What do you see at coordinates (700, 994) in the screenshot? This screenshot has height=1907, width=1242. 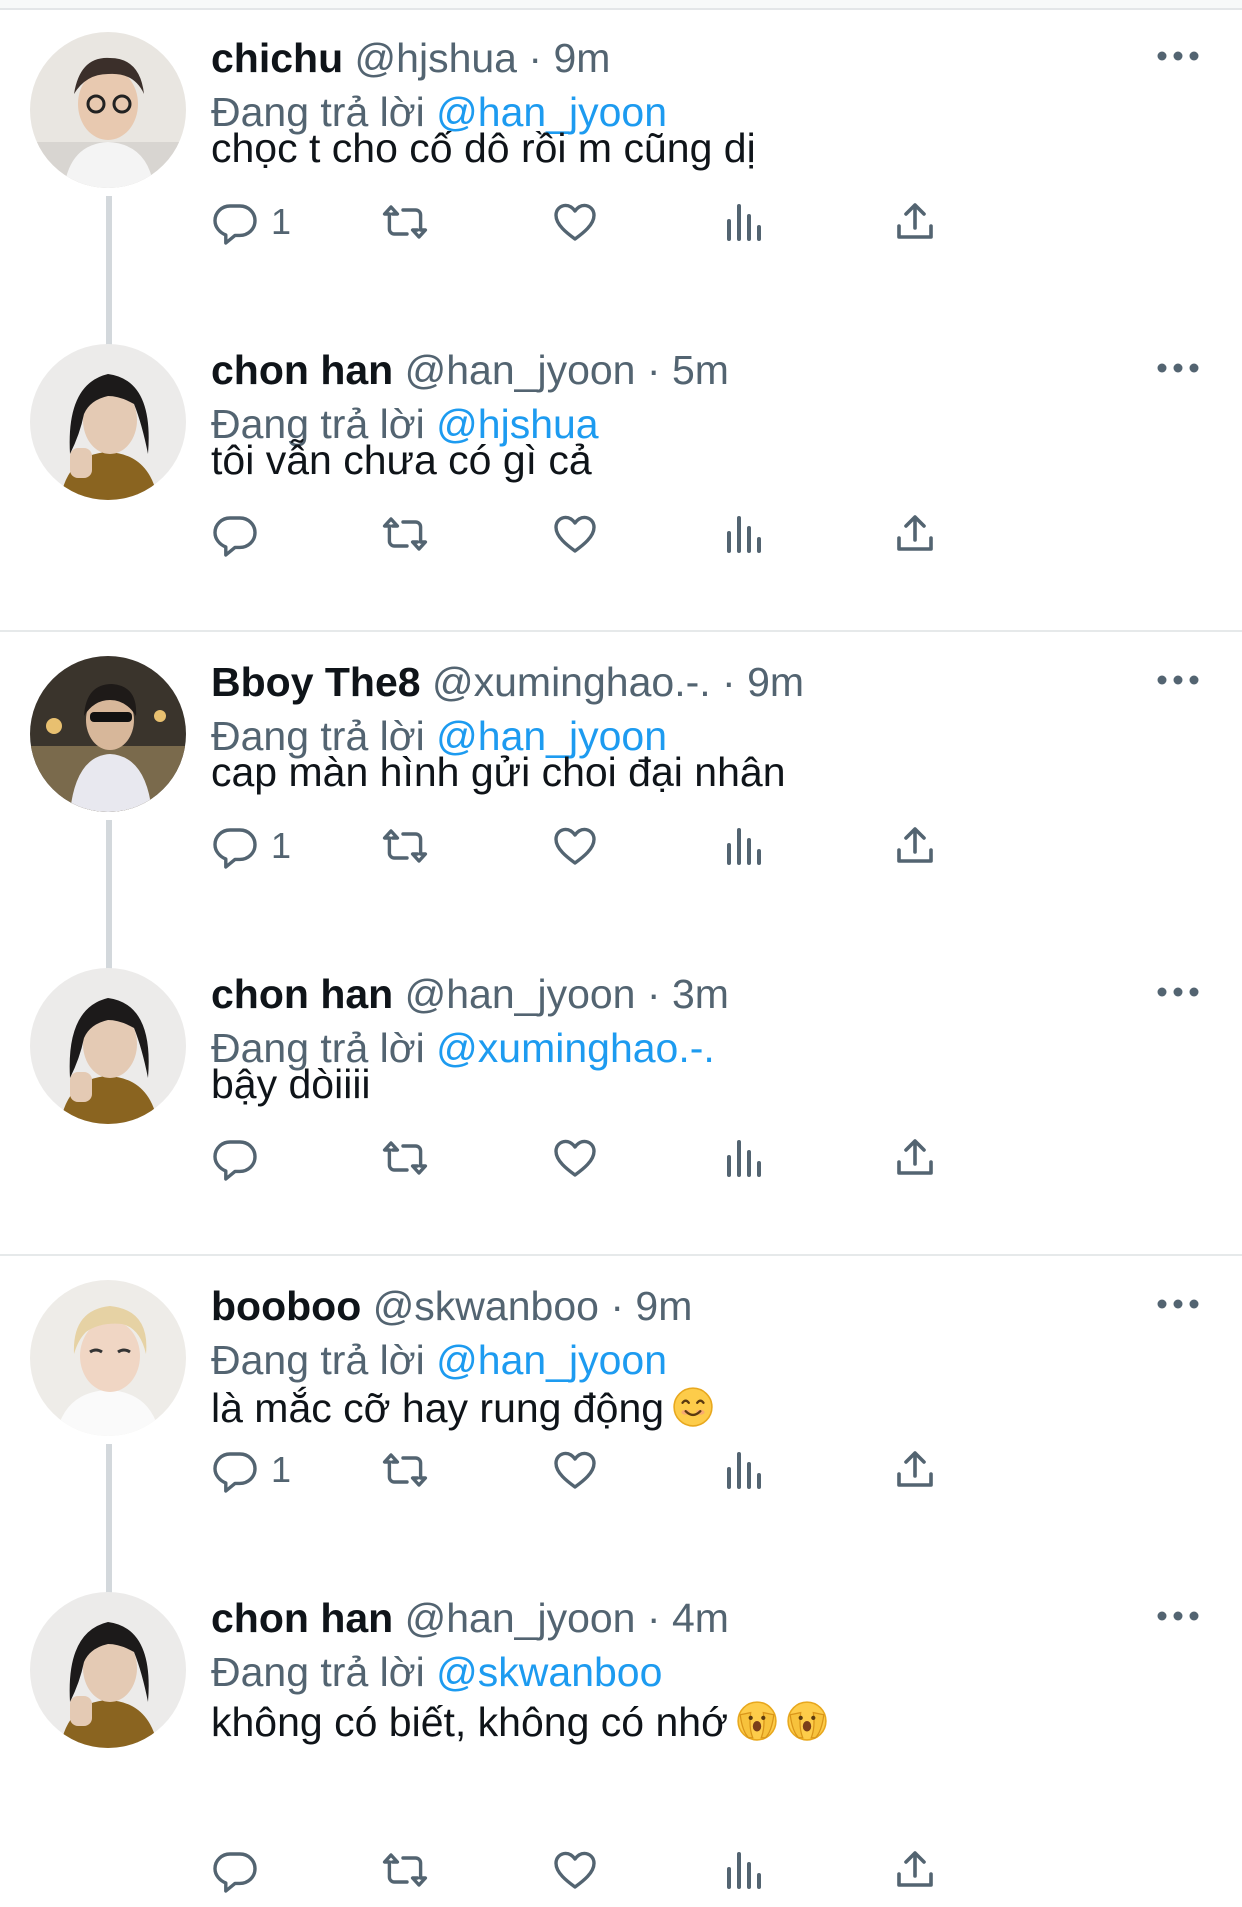 I see `timestamp: 3m` at bounding box center [700, 994].